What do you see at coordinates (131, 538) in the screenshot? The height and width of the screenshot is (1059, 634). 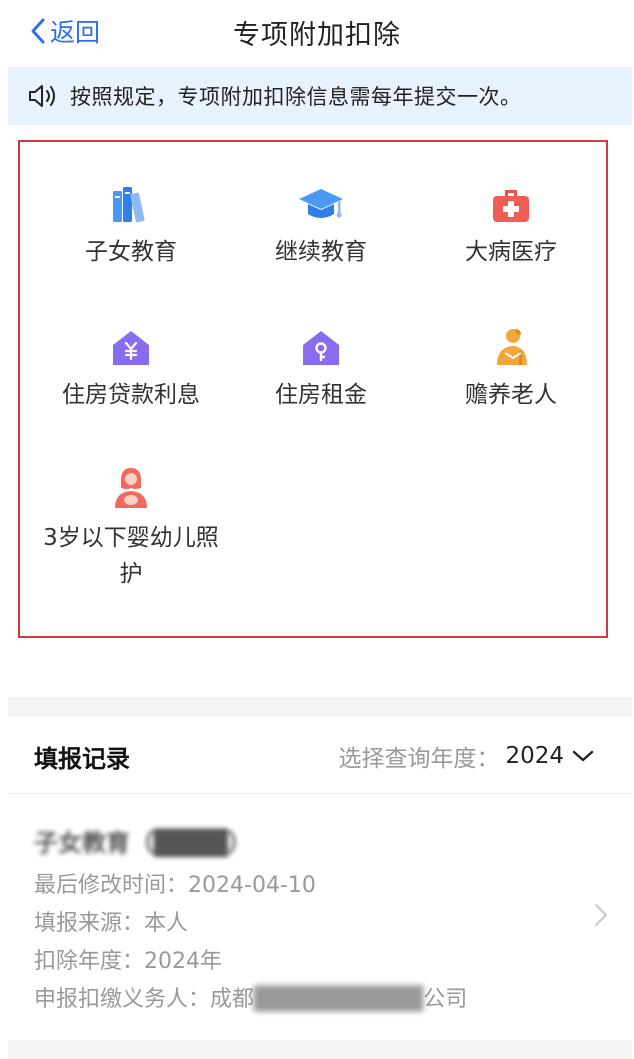 I see `category-label-line1: 3岁以下婴幼儿照` at bounding box center [131, 538].